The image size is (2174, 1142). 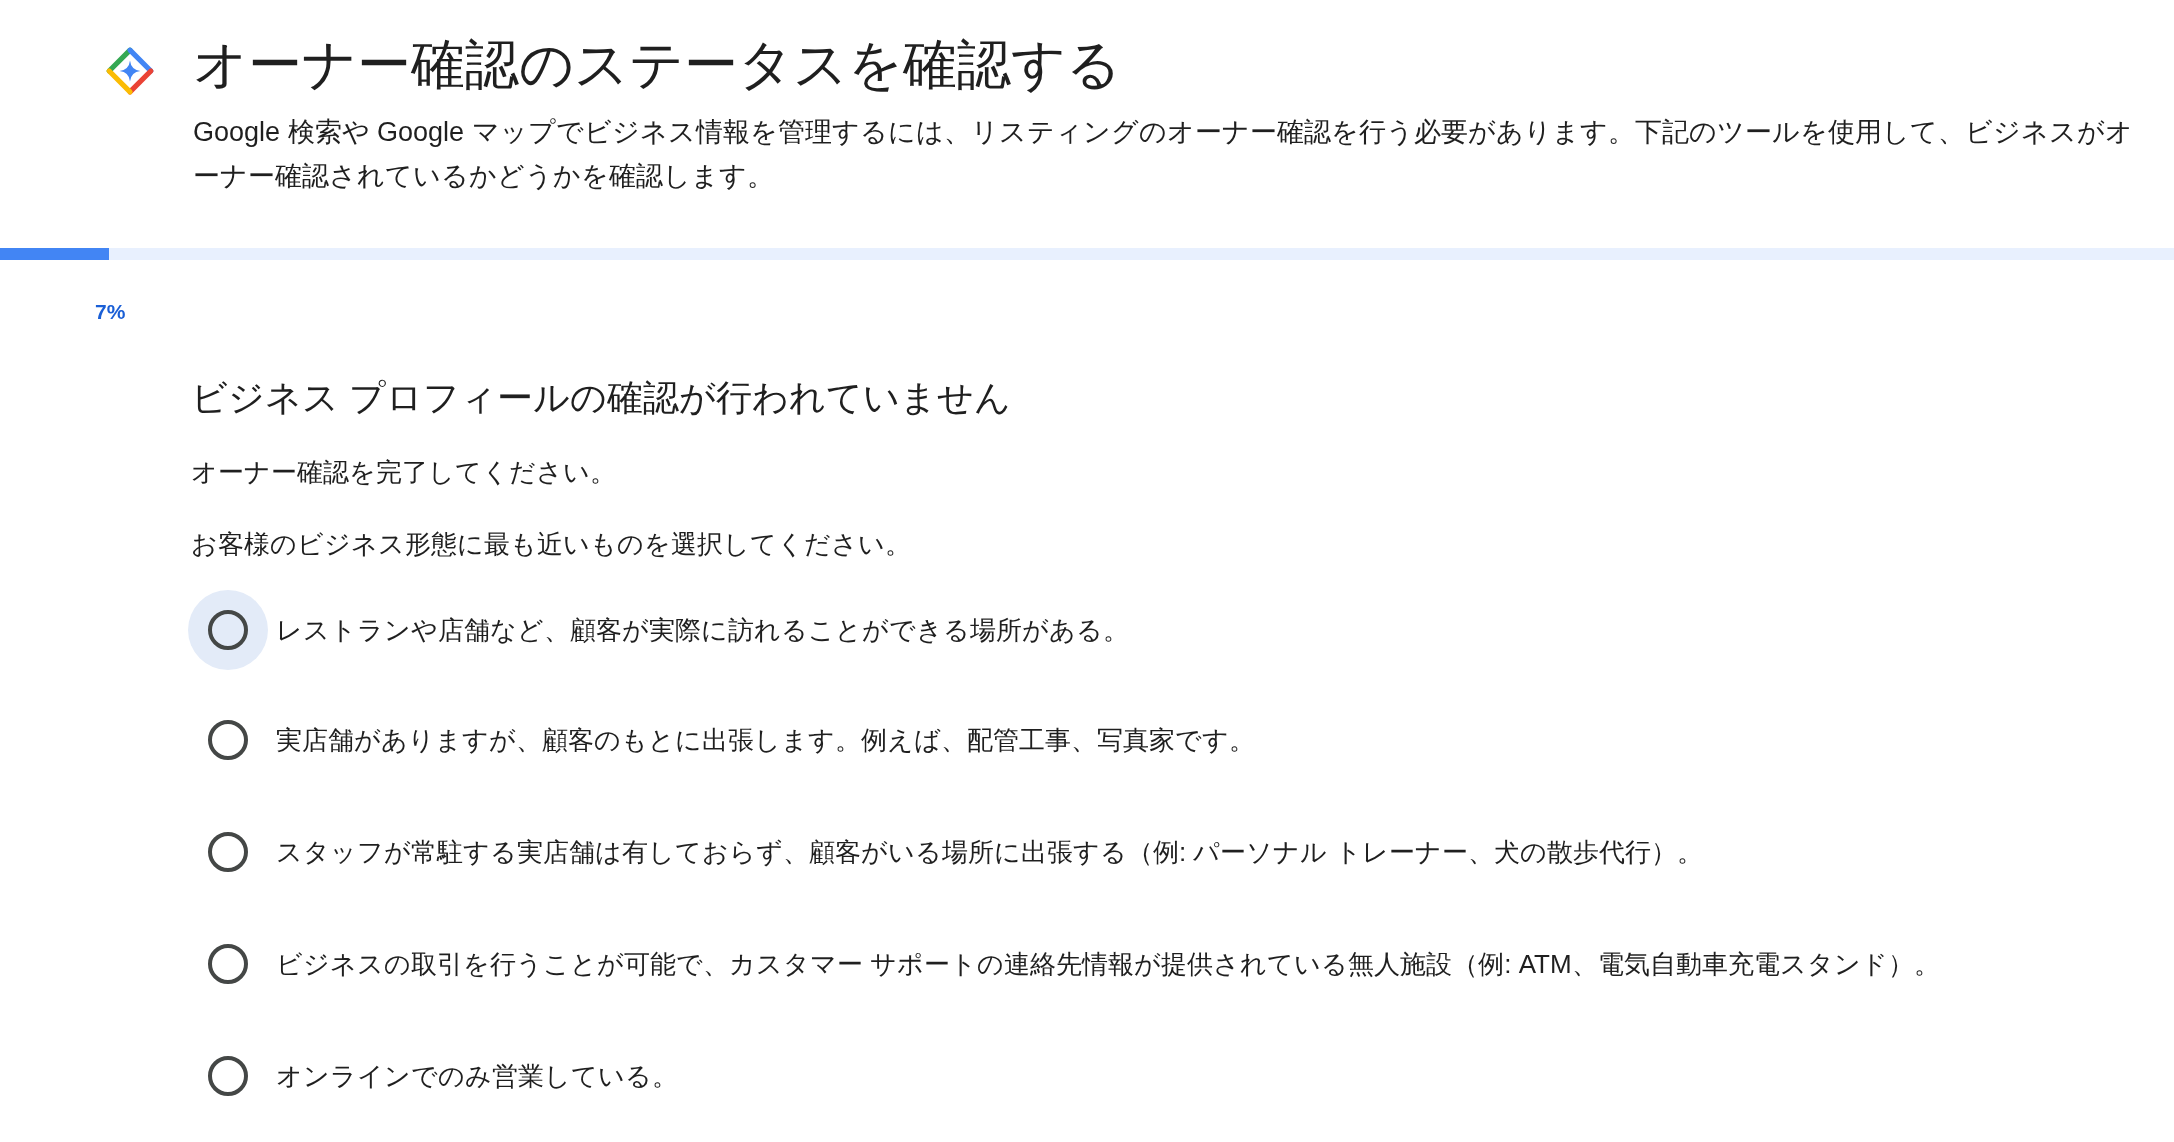 What do you see at coordinates (601, 398) in the screenshot?
I see `section-heading: ビジネス プロフィールの確認が行われていません` at bounding box center [601, 398].